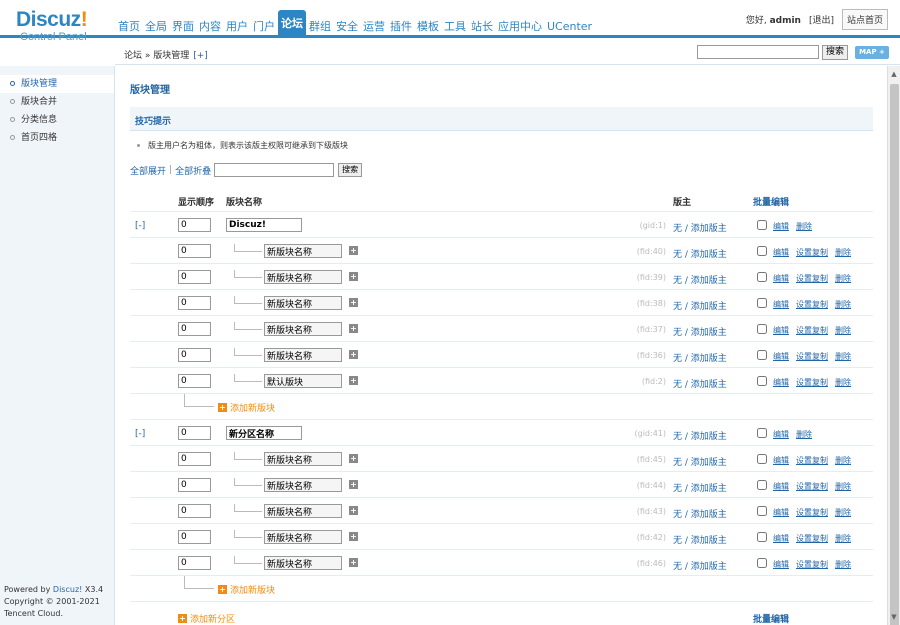  I want to click on nav-item-7: 群组, so click(320, 27).